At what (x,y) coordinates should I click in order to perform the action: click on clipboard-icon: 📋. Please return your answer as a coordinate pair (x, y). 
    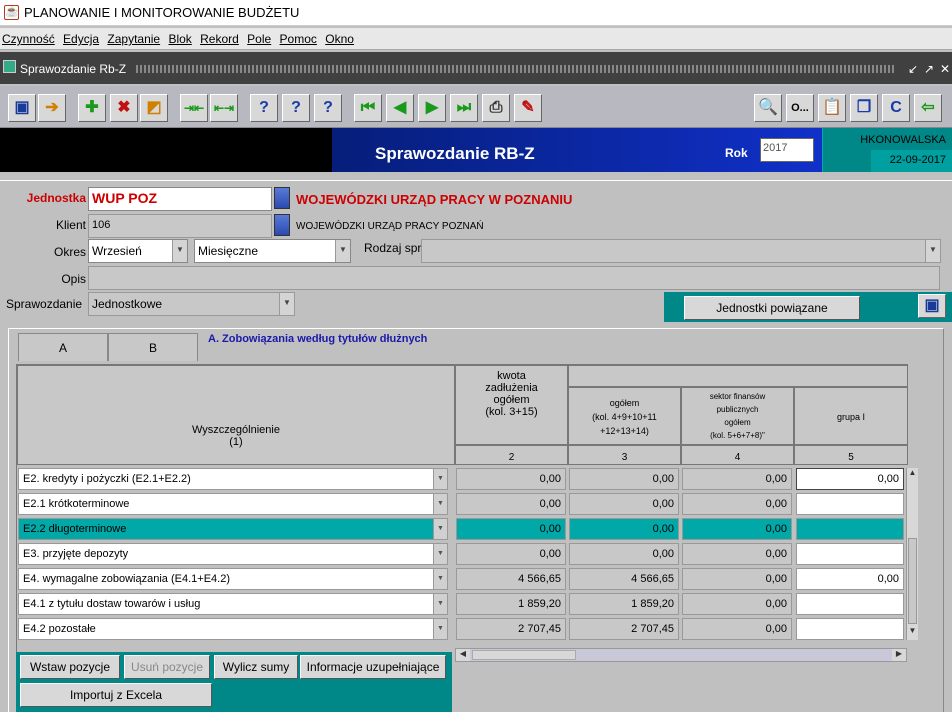
    Looking at the image, I should click on (832, 108).